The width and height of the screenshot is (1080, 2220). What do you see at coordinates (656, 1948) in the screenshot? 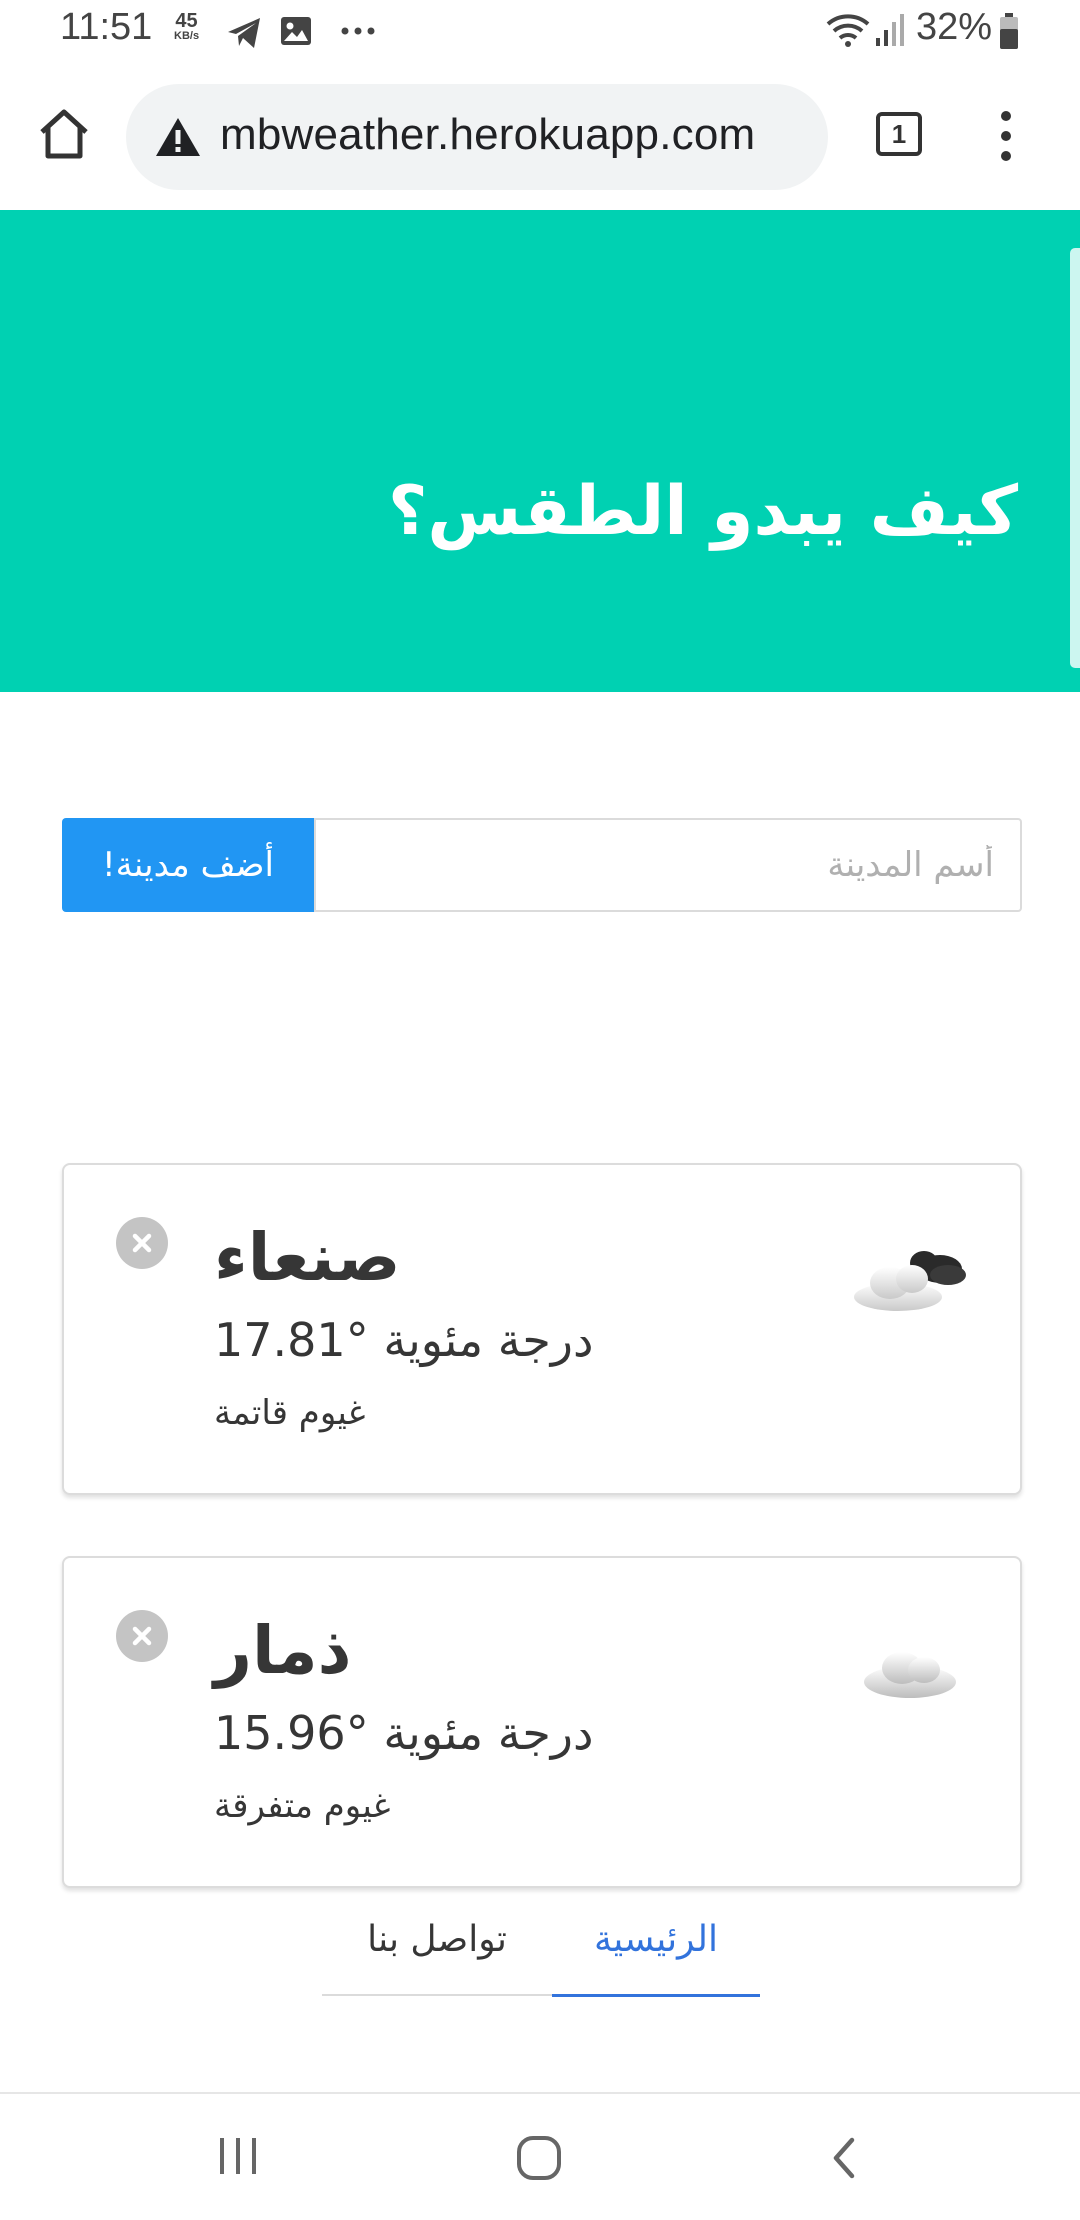
I see `tab-home: الرئيسية` at bounding box center [656, 1948].